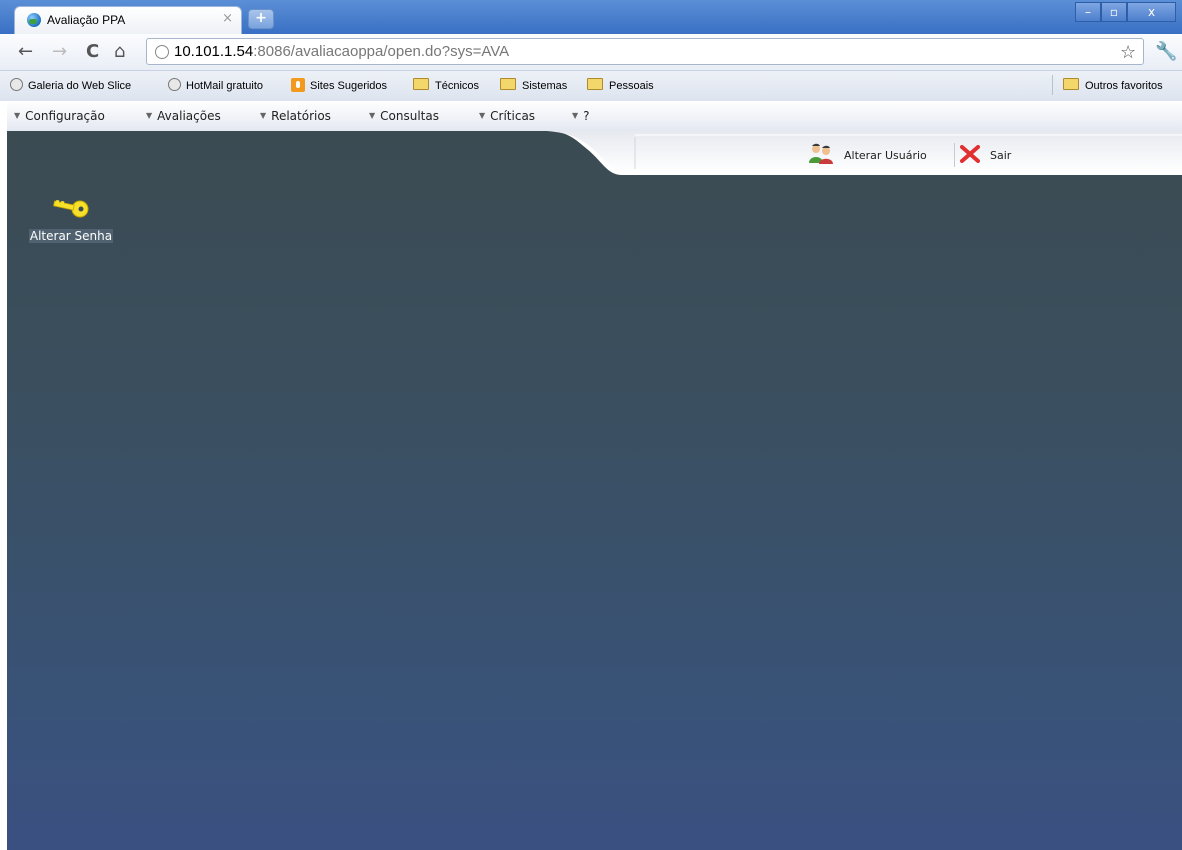 The image size is (1182, 850). Describe the element at coordinates (513, 116) in the screenshot. I see `menu-label: Críticas` at that location.